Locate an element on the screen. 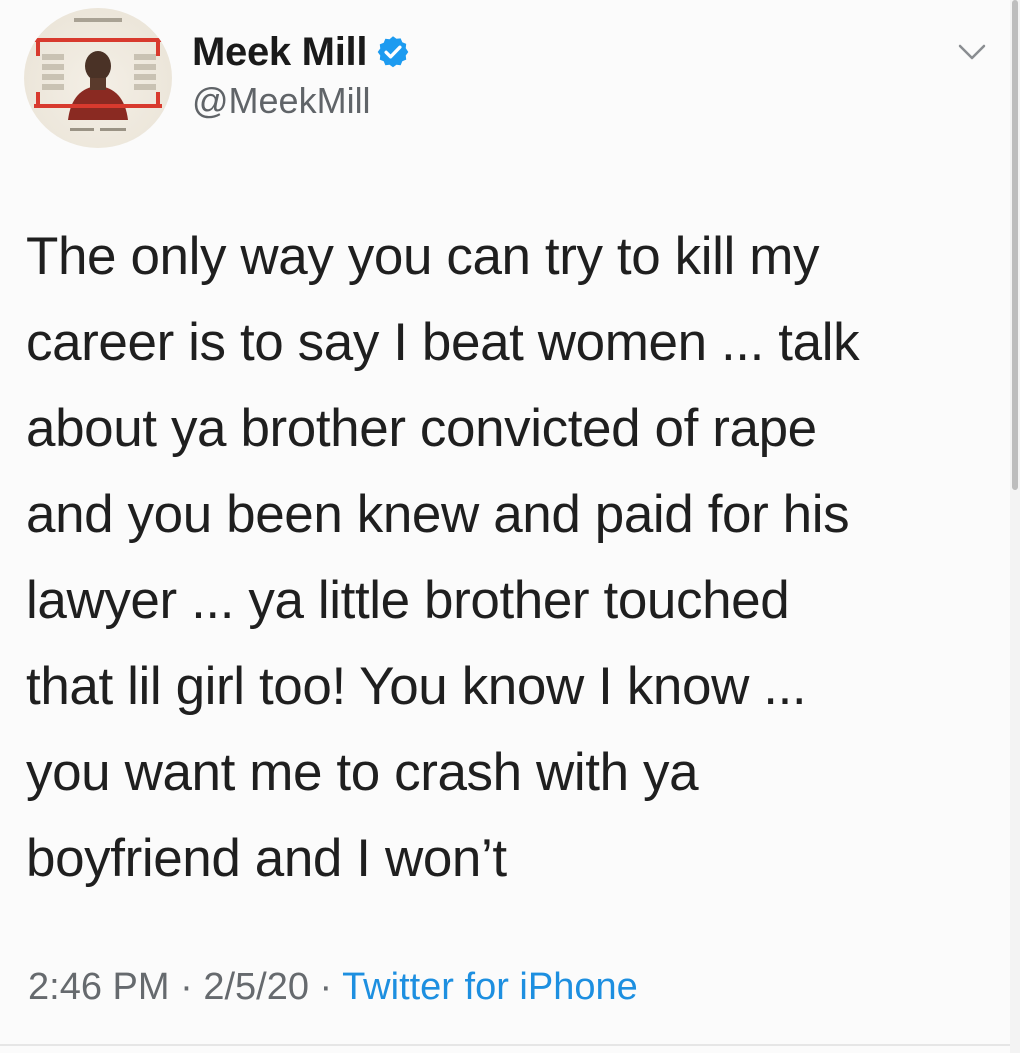 The image size is (1020, 1053). tweet-text-line: you want me to crash with ya is located at coordinates (362, 772).